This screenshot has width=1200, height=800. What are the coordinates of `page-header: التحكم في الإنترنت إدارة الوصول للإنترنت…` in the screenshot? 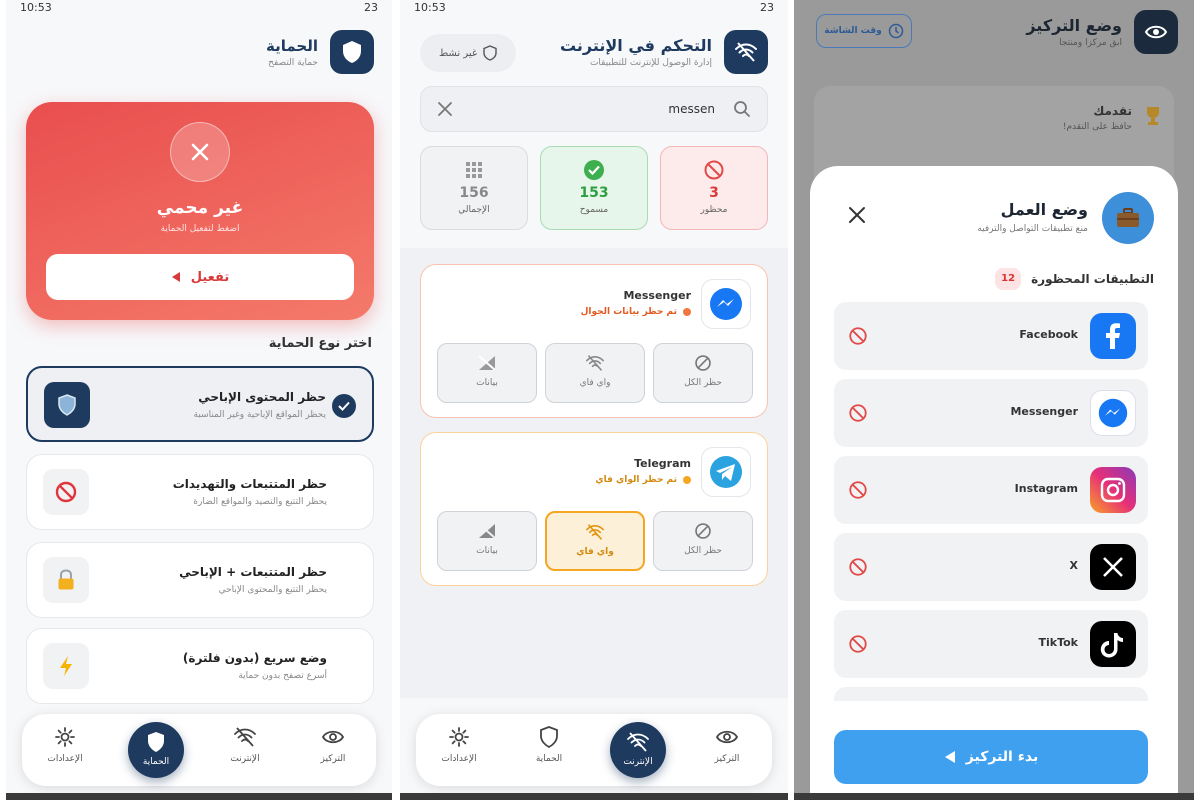 It's located at (664, 52).